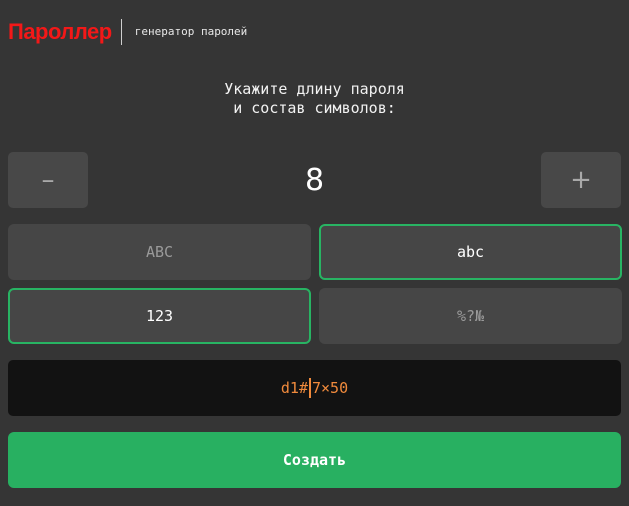 Image resolution: width=629 pixels, height=506 pixels. I want to click on password-text-after-cursor: 7×50, so click(330, 388).